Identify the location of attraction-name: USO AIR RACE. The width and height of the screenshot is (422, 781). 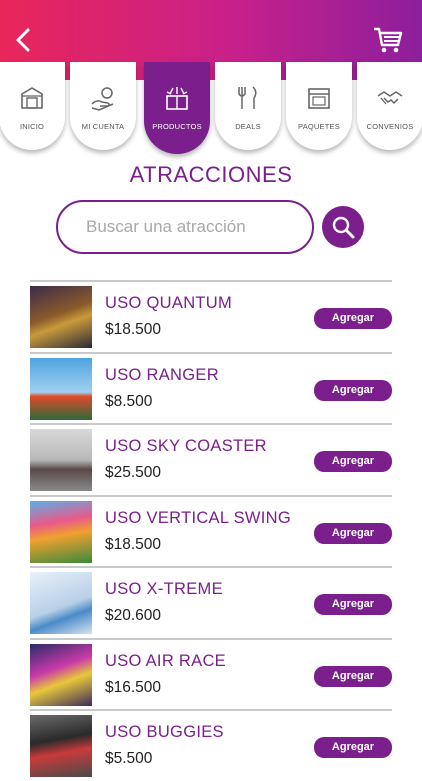
(165, 660).